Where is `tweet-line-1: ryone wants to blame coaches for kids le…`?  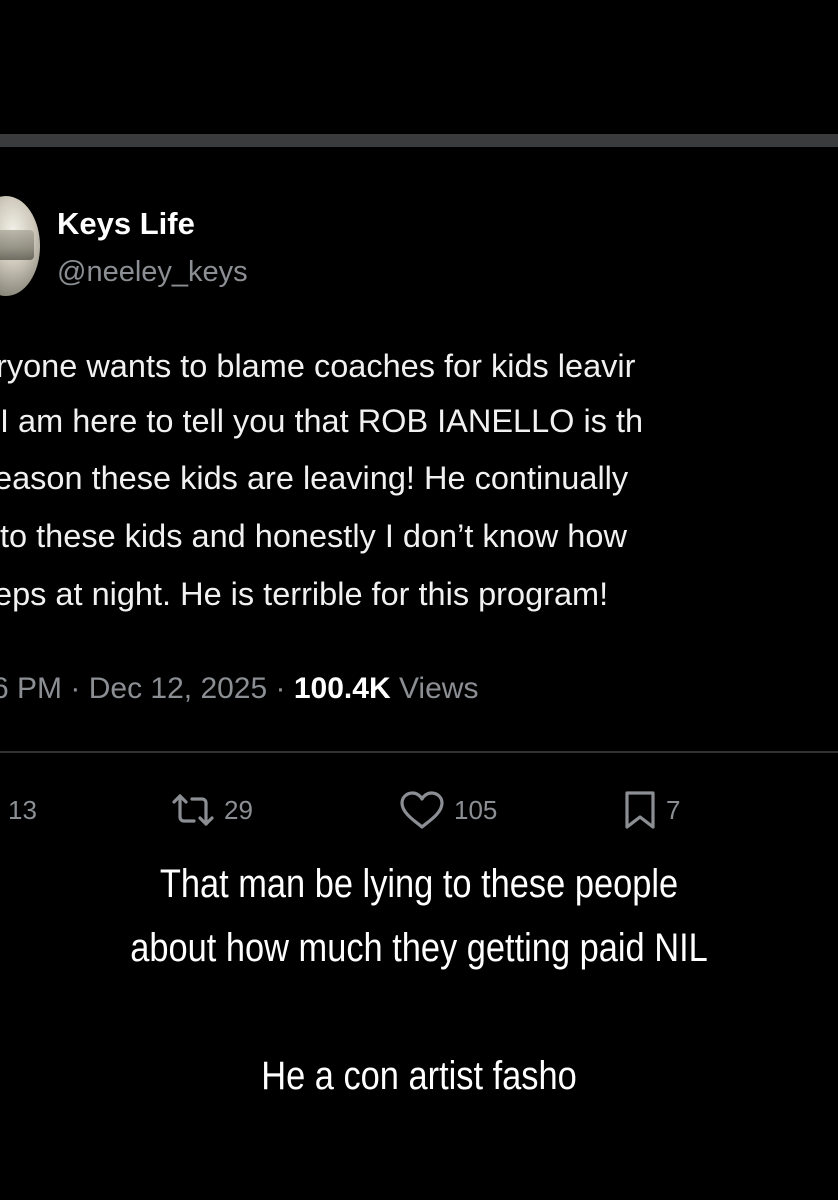 tweet-line-1: ryone wants to blame coaches for kids le… is located at coordinates (318, 366).